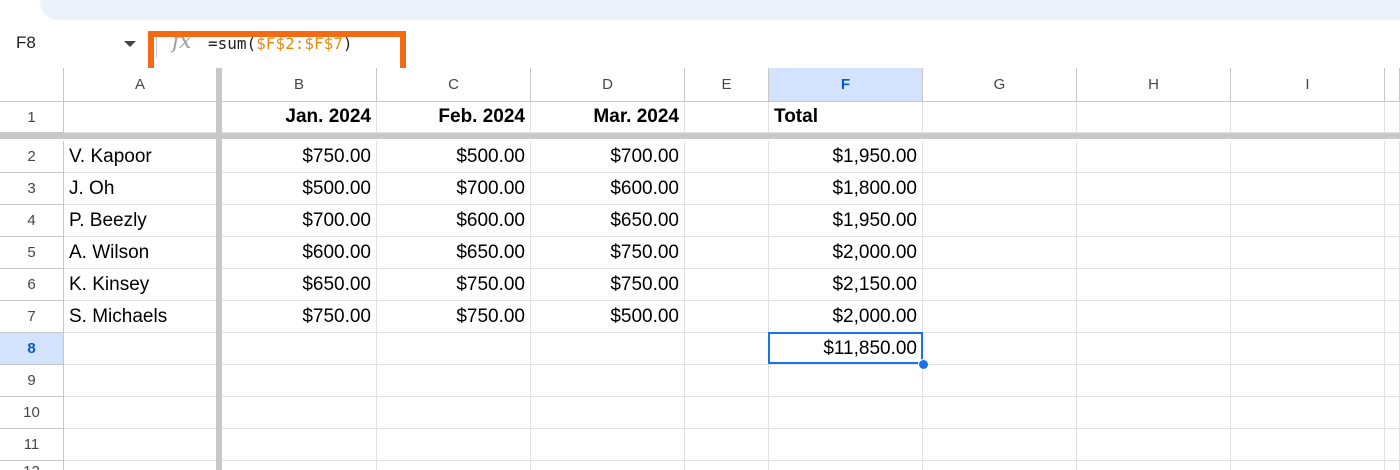  I want to click on cell-h6, so click(1154, 285).